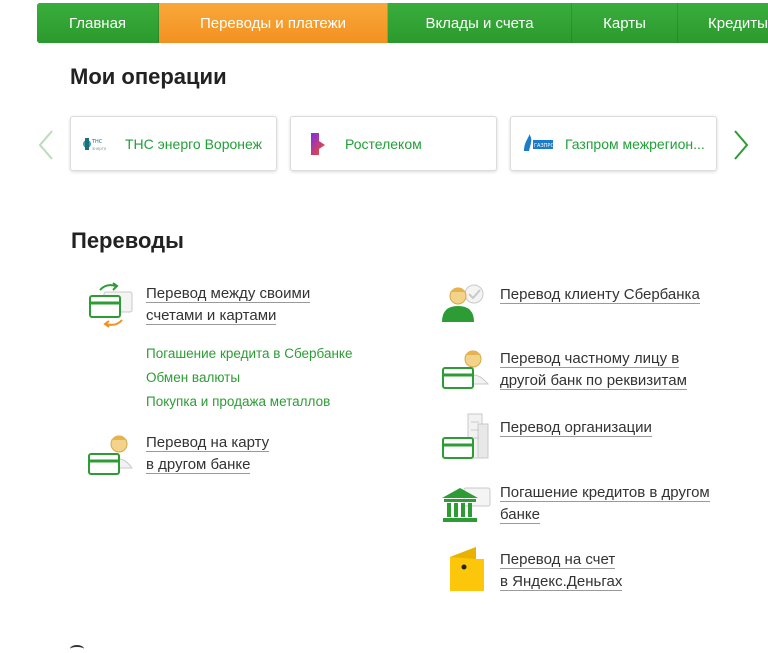  I want to click on transfer-sber-client-text: Перевод клиенту Сбербанка, so click(600, 295).